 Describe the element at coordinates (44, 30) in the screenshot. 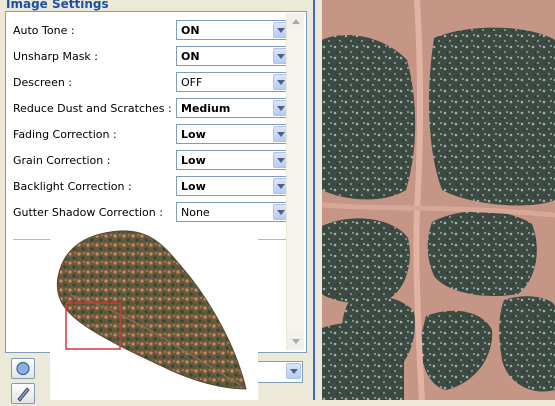

I see `setting-label: Auto Tone :` at that location.